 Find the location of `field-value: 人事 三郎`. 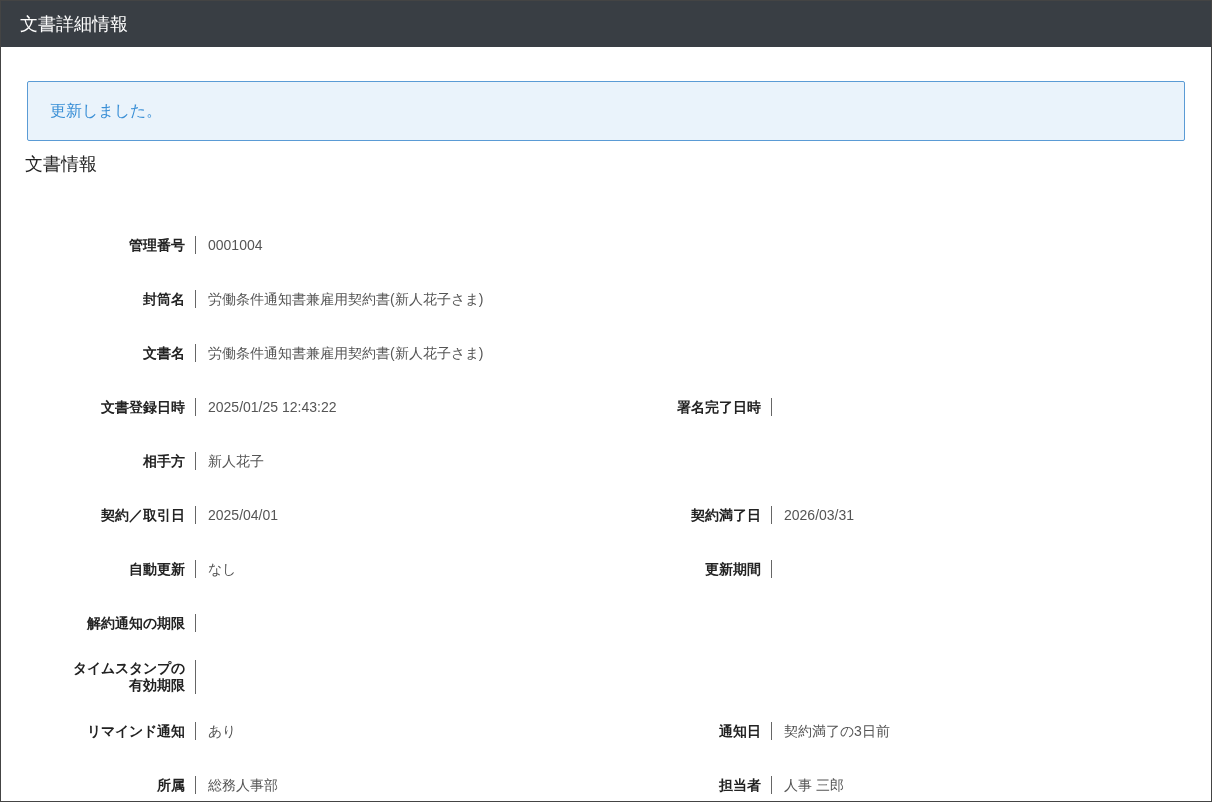

field-value: 人事 三郎 is located at coordinates (807, 785).